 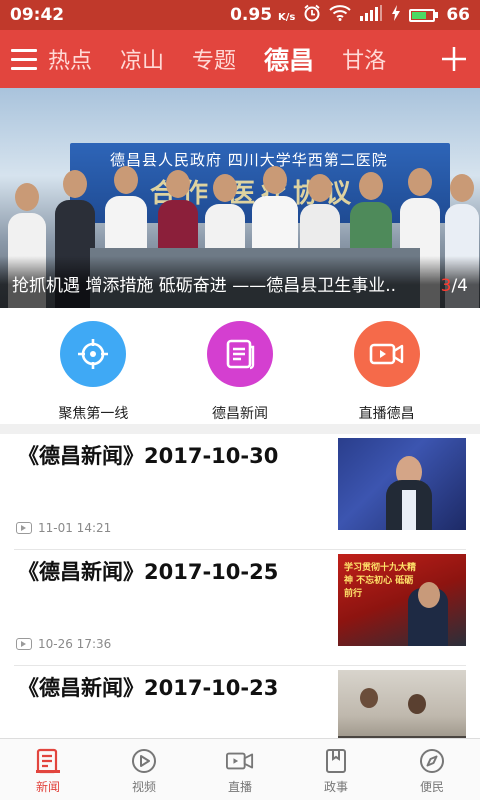 What do you see at coordinates (143, 787) in the screenshot?
I see `bottom-tab-label: 视频` at bounding box center [143, 787].